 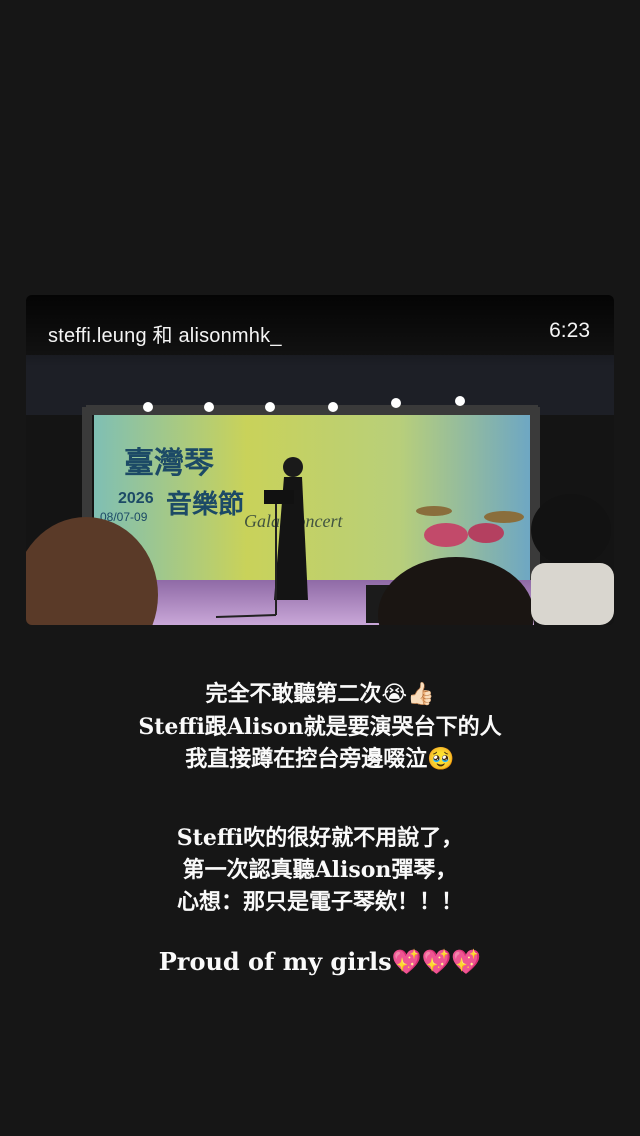 I want to click on caption-line: 我直接蹲在控台旁邊啜泣🥹, so click(x=320, y=759).